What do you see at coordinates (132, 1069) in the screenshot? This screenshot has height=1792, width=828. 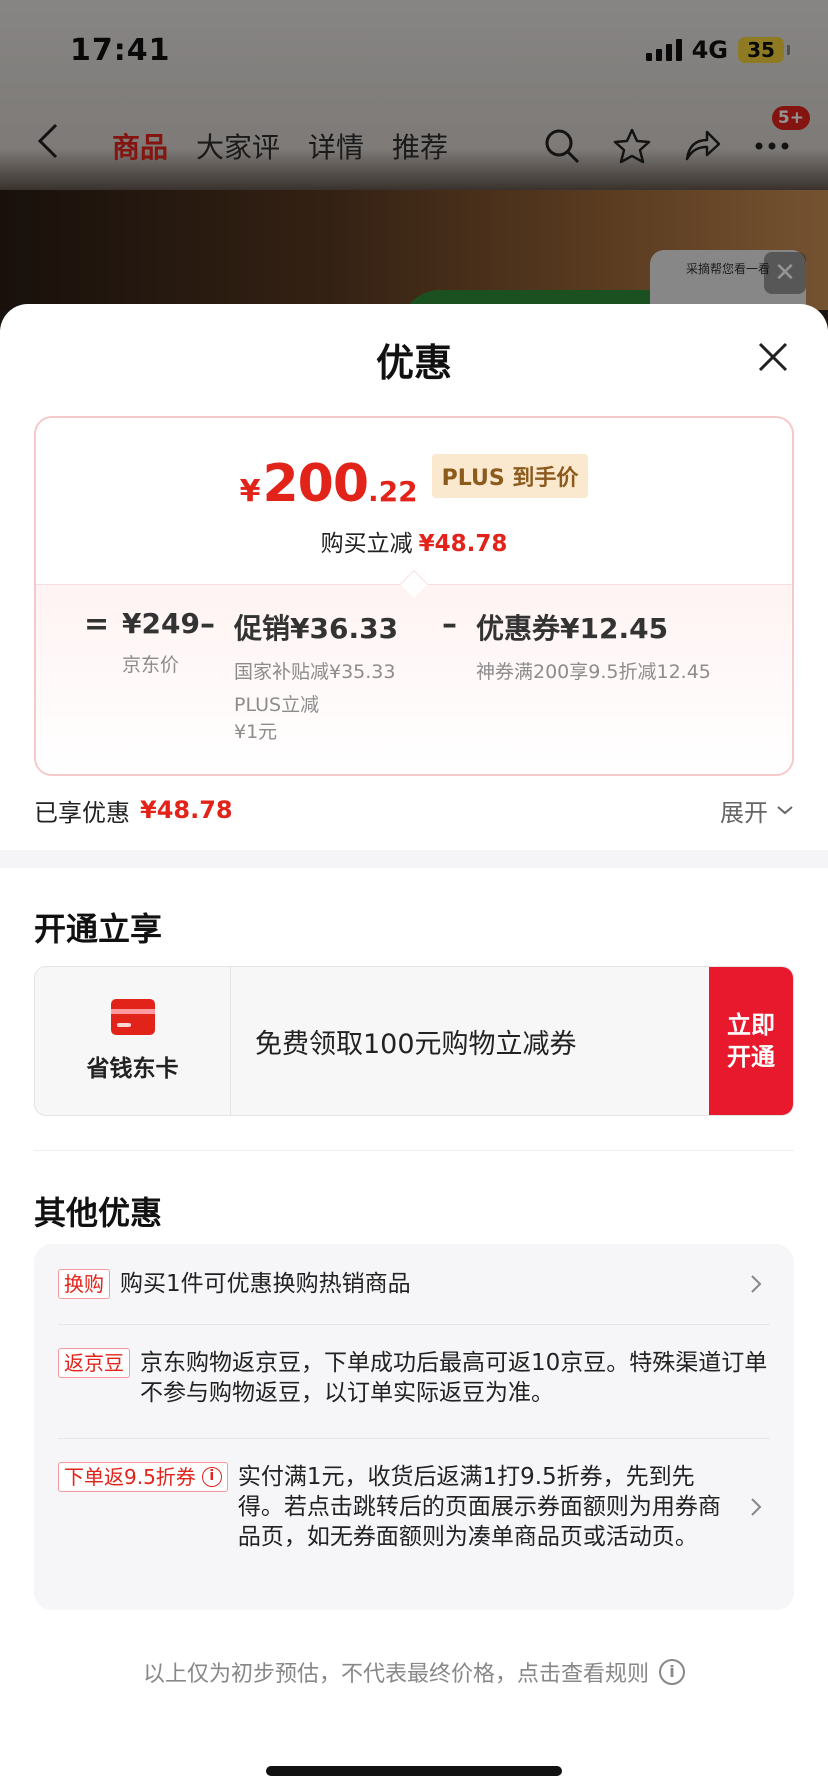 I see `membership-name: 省钱东卡` at bounding box center [132, 1069].